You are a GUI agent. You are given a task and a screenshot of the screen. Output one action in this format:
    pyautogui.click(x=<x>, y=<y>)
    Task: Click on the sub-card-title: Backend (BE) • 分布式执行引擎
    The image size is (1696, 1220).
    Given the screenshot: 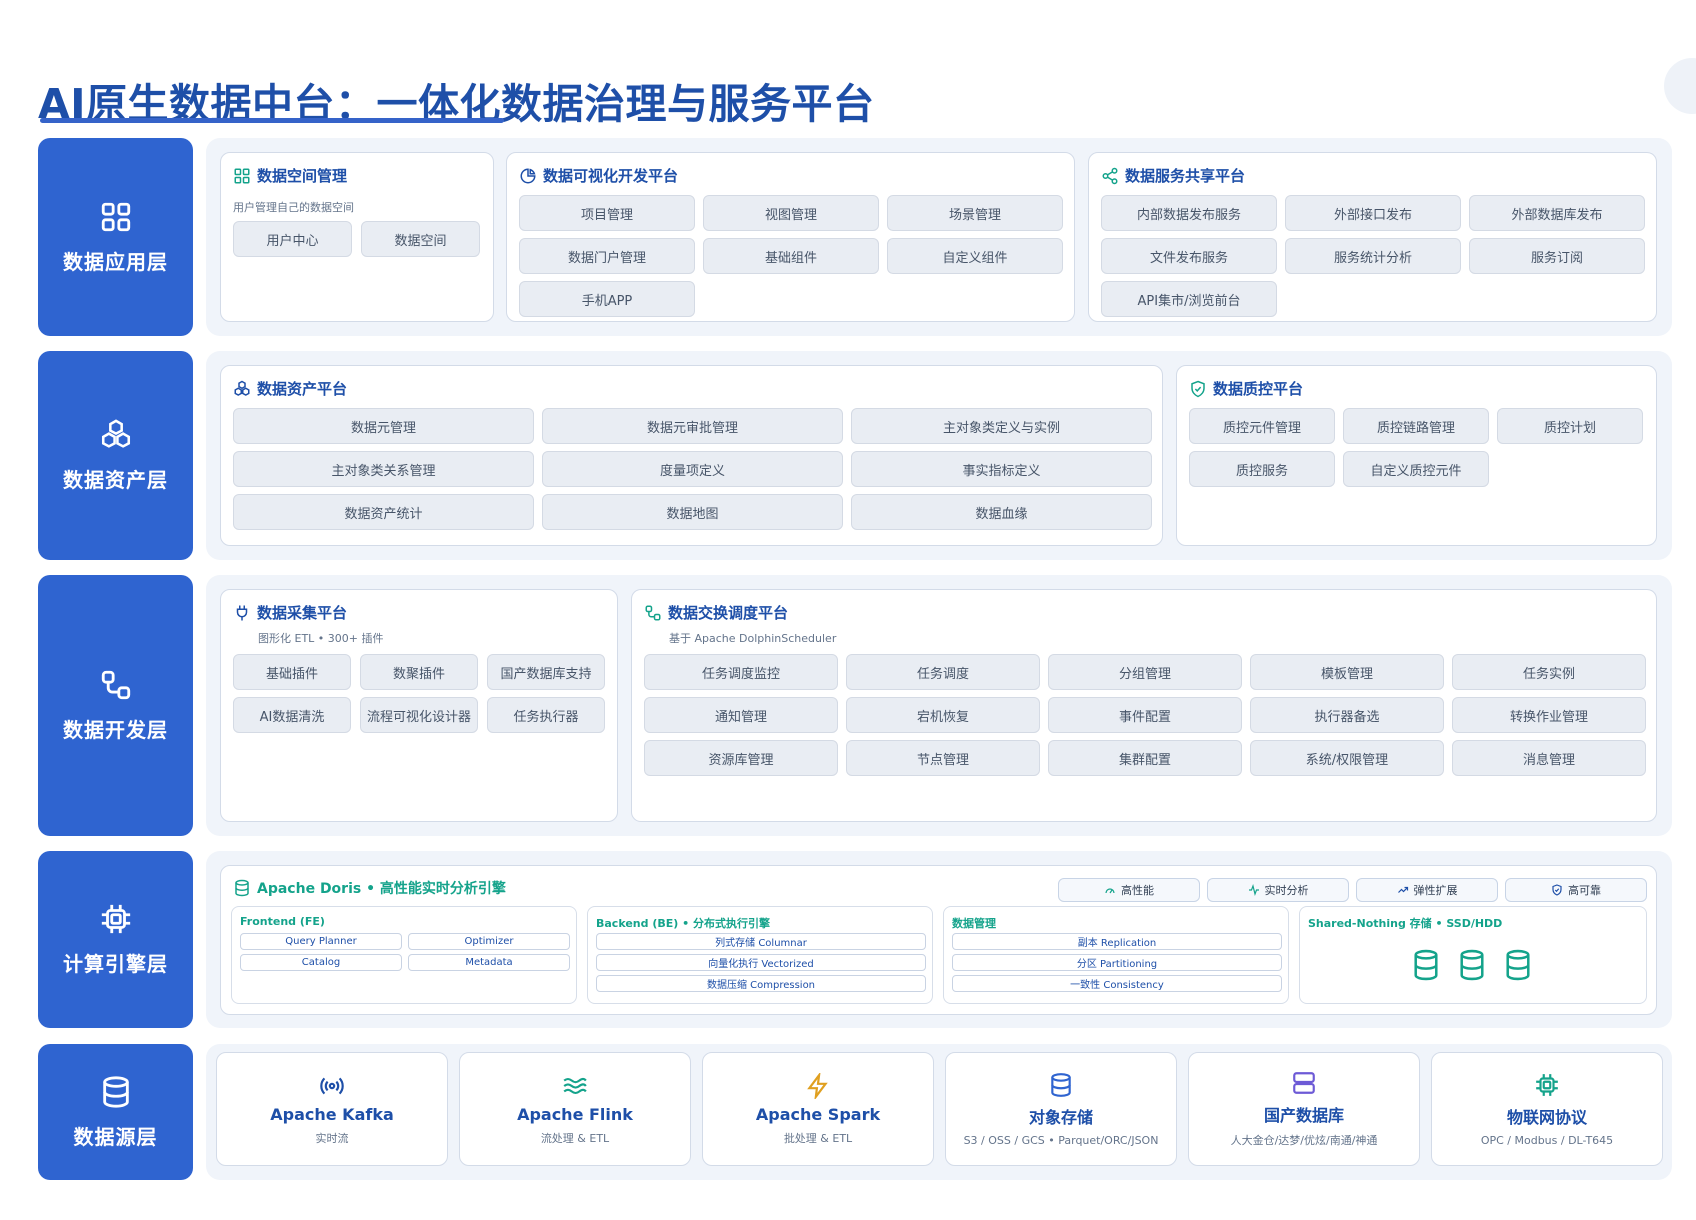 What is the action you would take?
    pyautogui.click(x=683, y=923)
    